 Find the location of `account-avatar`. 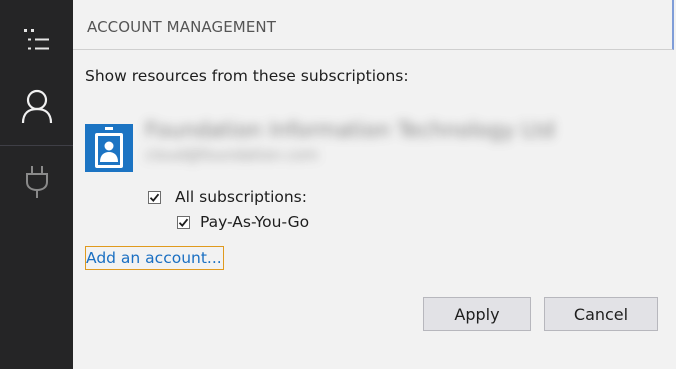

account-avatar is located at coordinates (109, 148).